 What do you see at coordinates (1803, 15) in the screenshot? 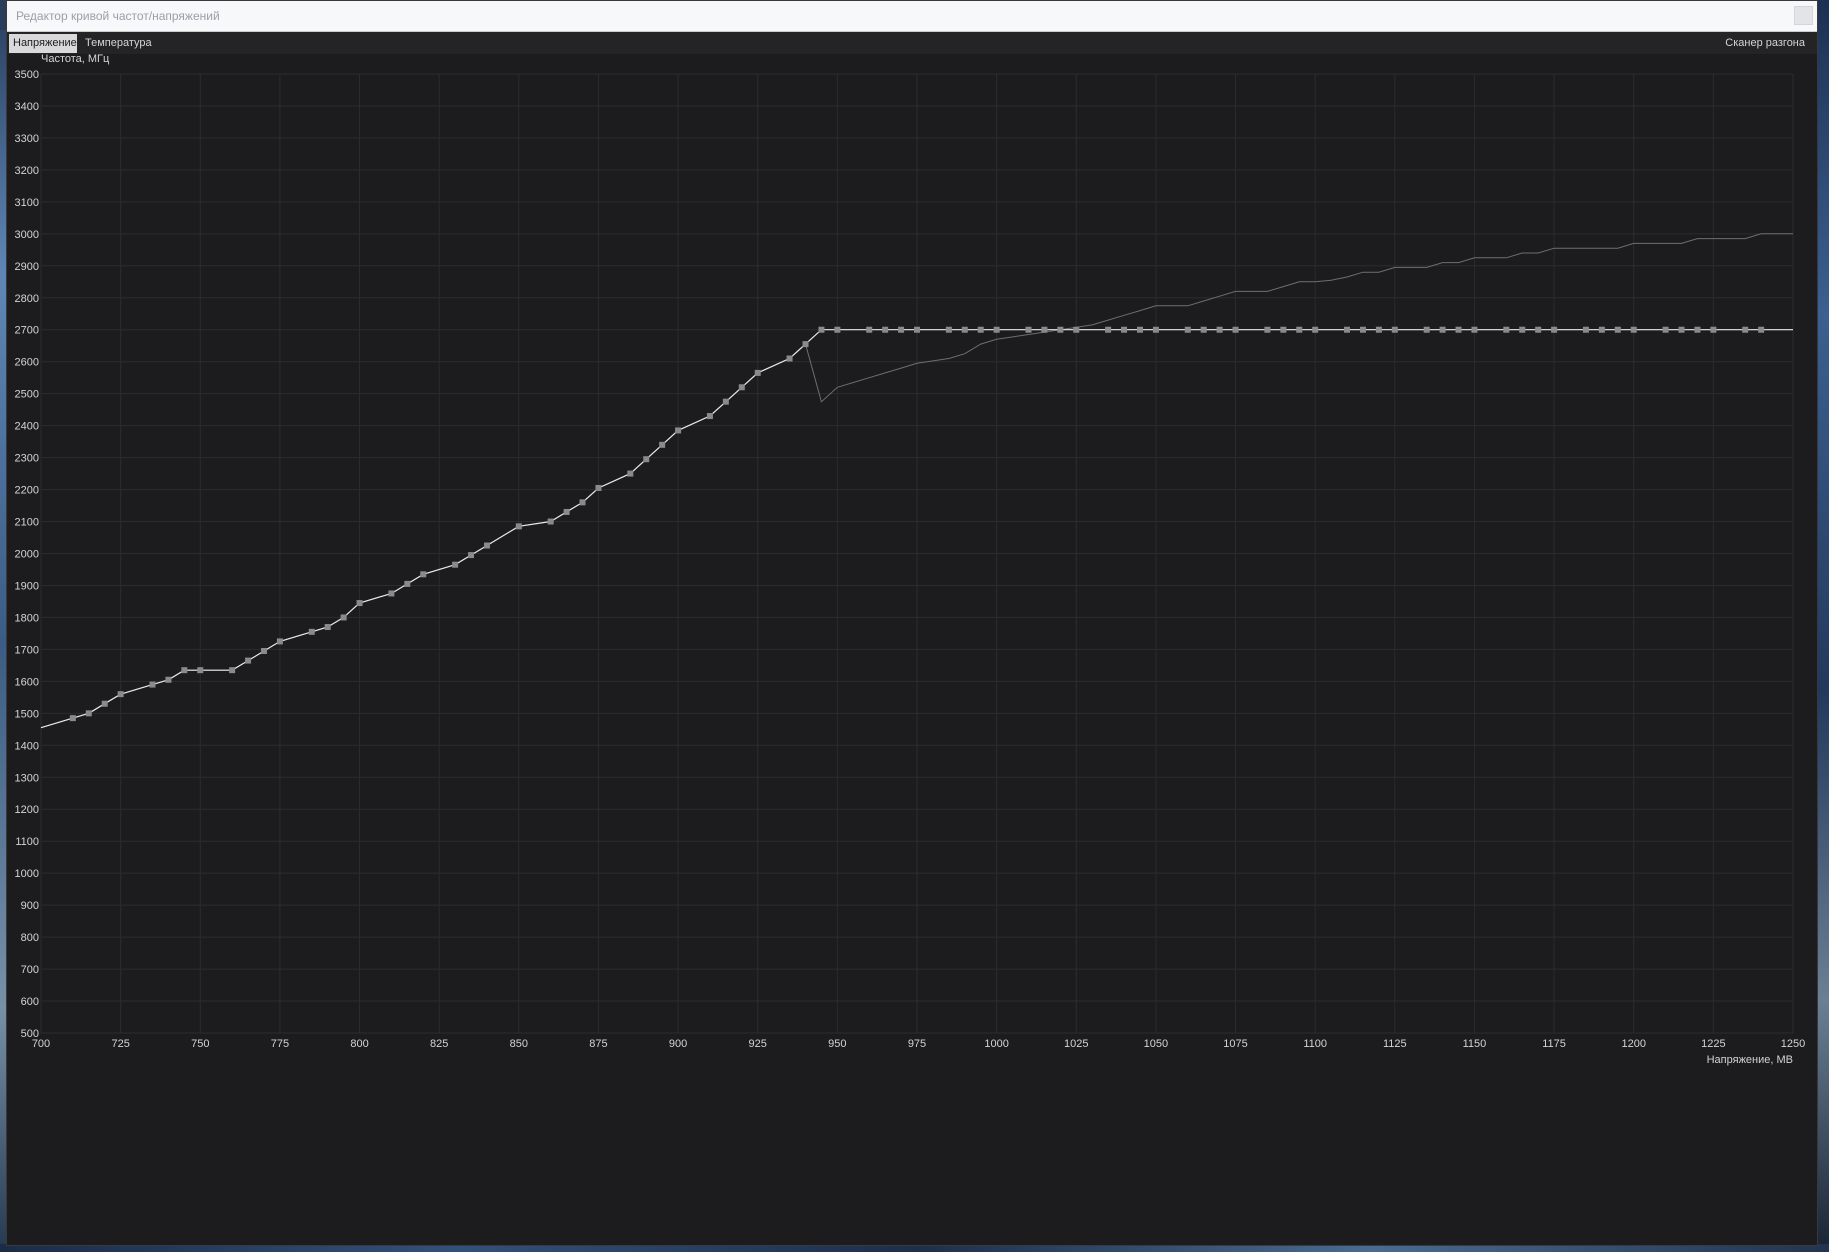
I see `close-button` at bounding box center [1803, 15].